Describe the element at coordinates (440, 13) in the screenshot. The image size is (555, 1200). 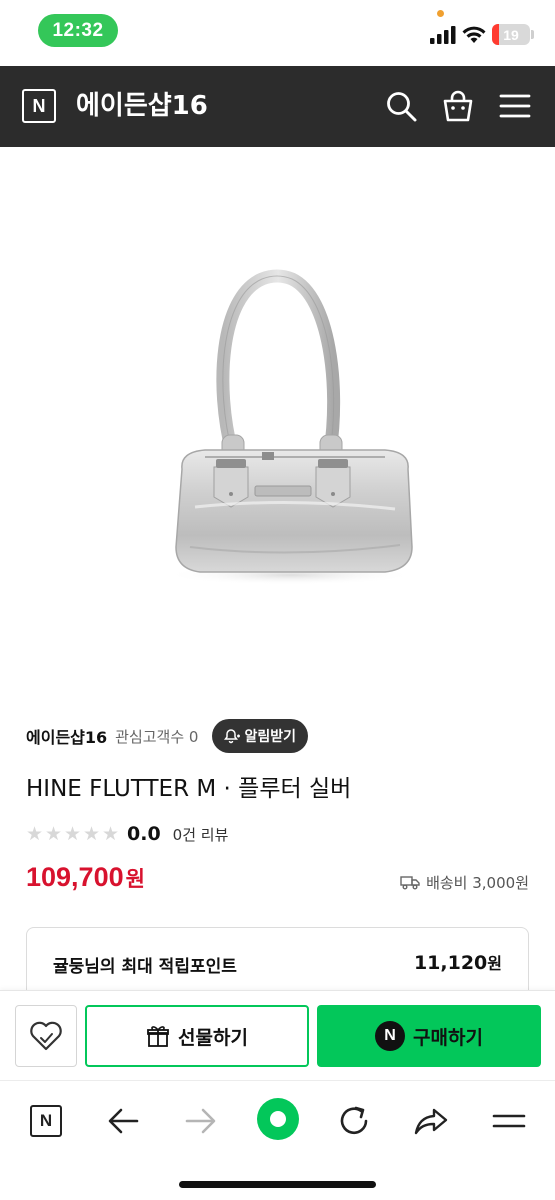
I see `privacy-dot-indicator` at that location.